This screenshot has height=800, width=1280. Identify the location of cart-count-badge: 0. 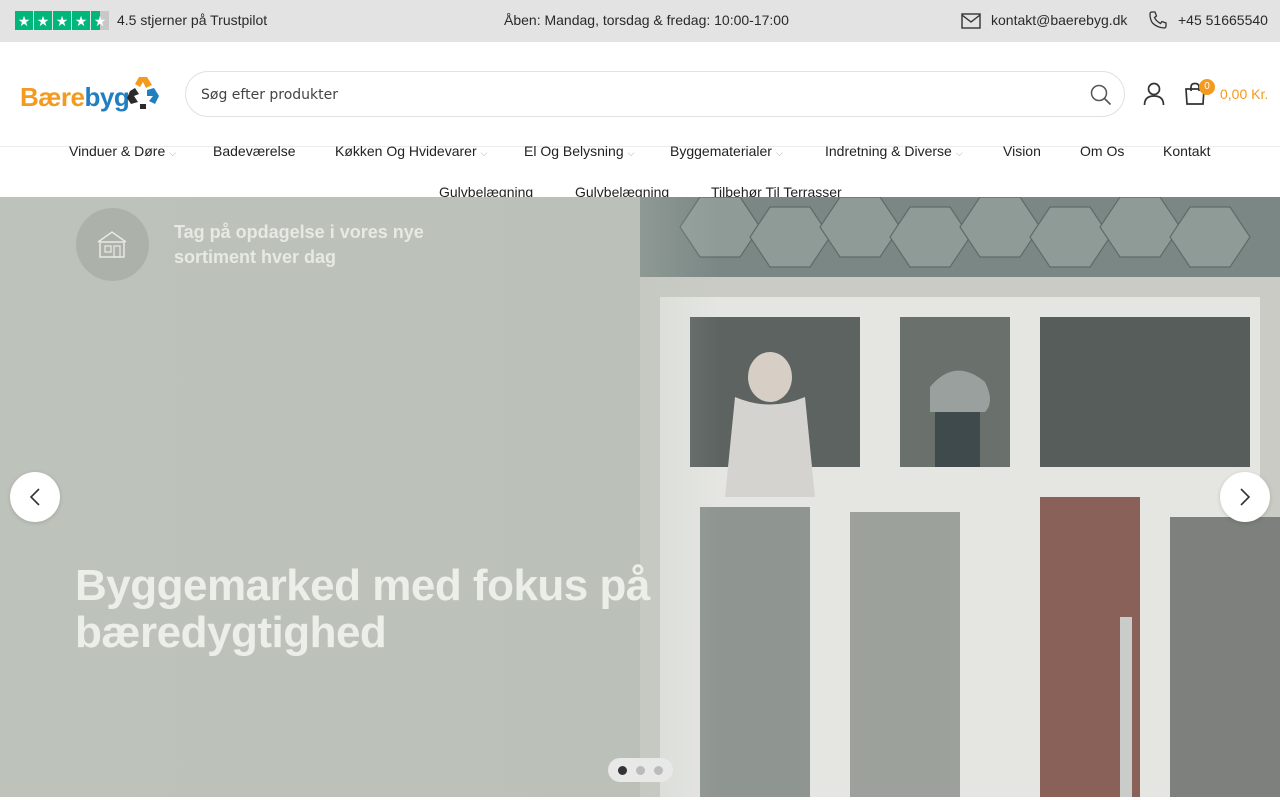
(1207, 87).